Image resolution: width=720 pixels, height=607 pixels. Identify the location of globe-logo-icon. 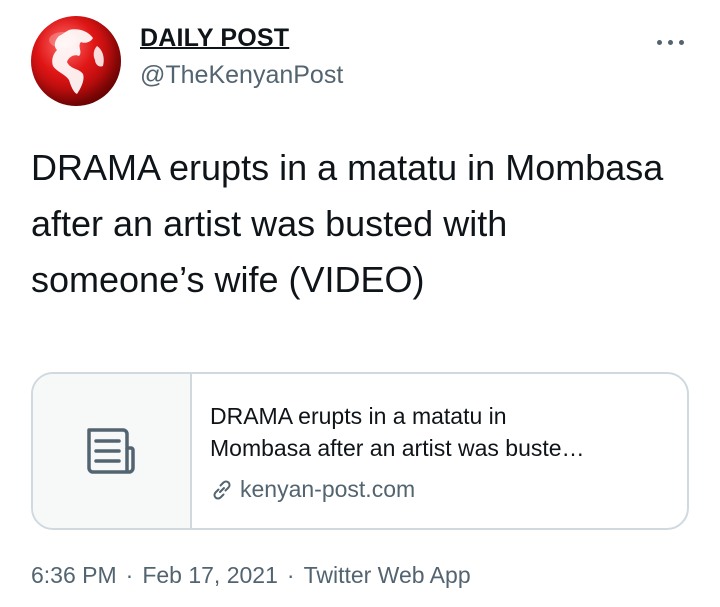
(76, 61).